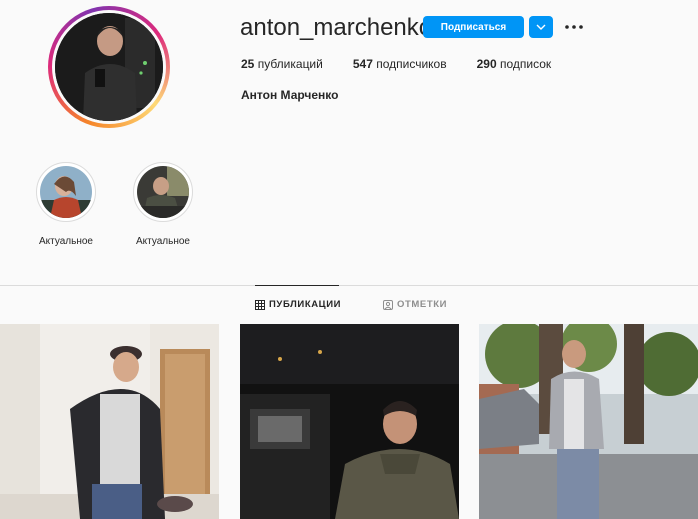  I want to click on following-count: 290, so click(486, 64).